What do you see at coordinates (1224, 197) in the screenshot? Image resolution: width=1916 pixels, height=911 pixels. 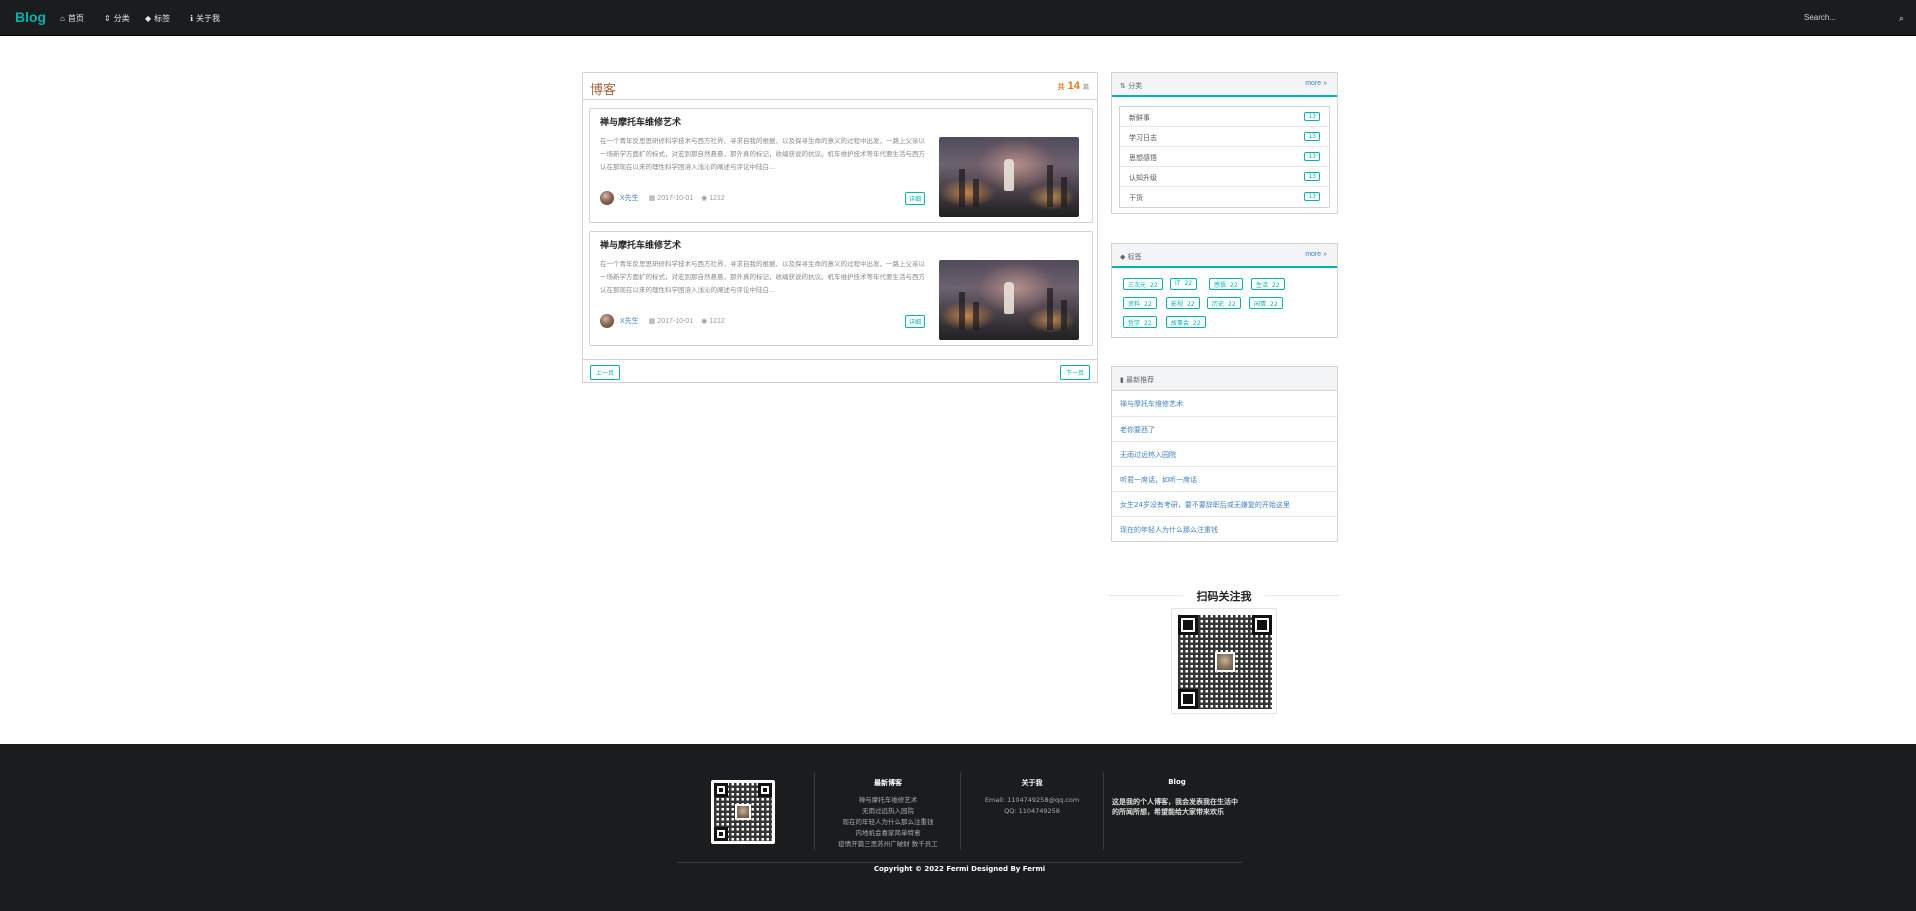 I see `category-item: 干货 13` at bounding box center [1224, 197].